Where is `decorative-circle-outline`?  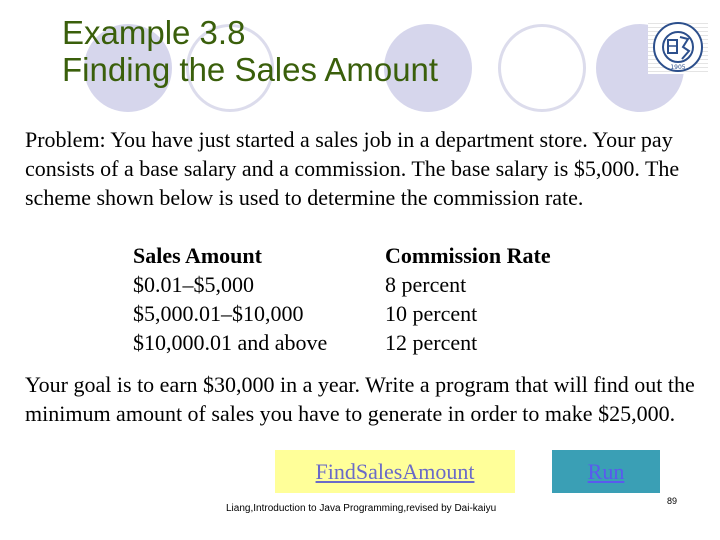 decorative-circle-outline is located at coordinates (542, 68).